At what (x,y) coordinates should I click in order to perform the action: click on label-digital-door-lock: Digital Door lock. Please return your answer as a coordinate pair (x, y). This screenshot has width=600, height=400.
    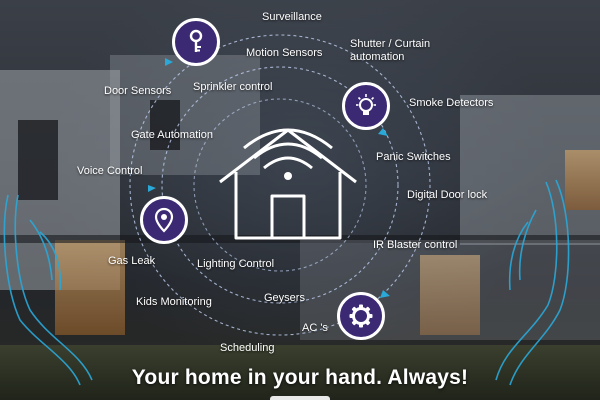
    Looking at the image, I should click on (447, 195).